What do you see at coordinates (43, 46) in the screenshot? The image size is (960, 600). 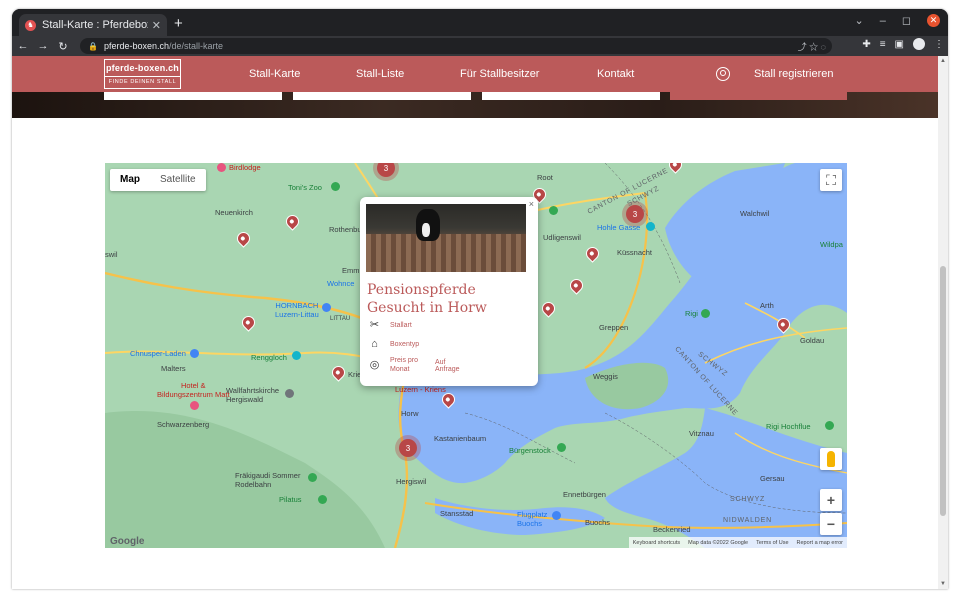 I see `forward-arrow-icon: →` at bounding box center [43, 46].